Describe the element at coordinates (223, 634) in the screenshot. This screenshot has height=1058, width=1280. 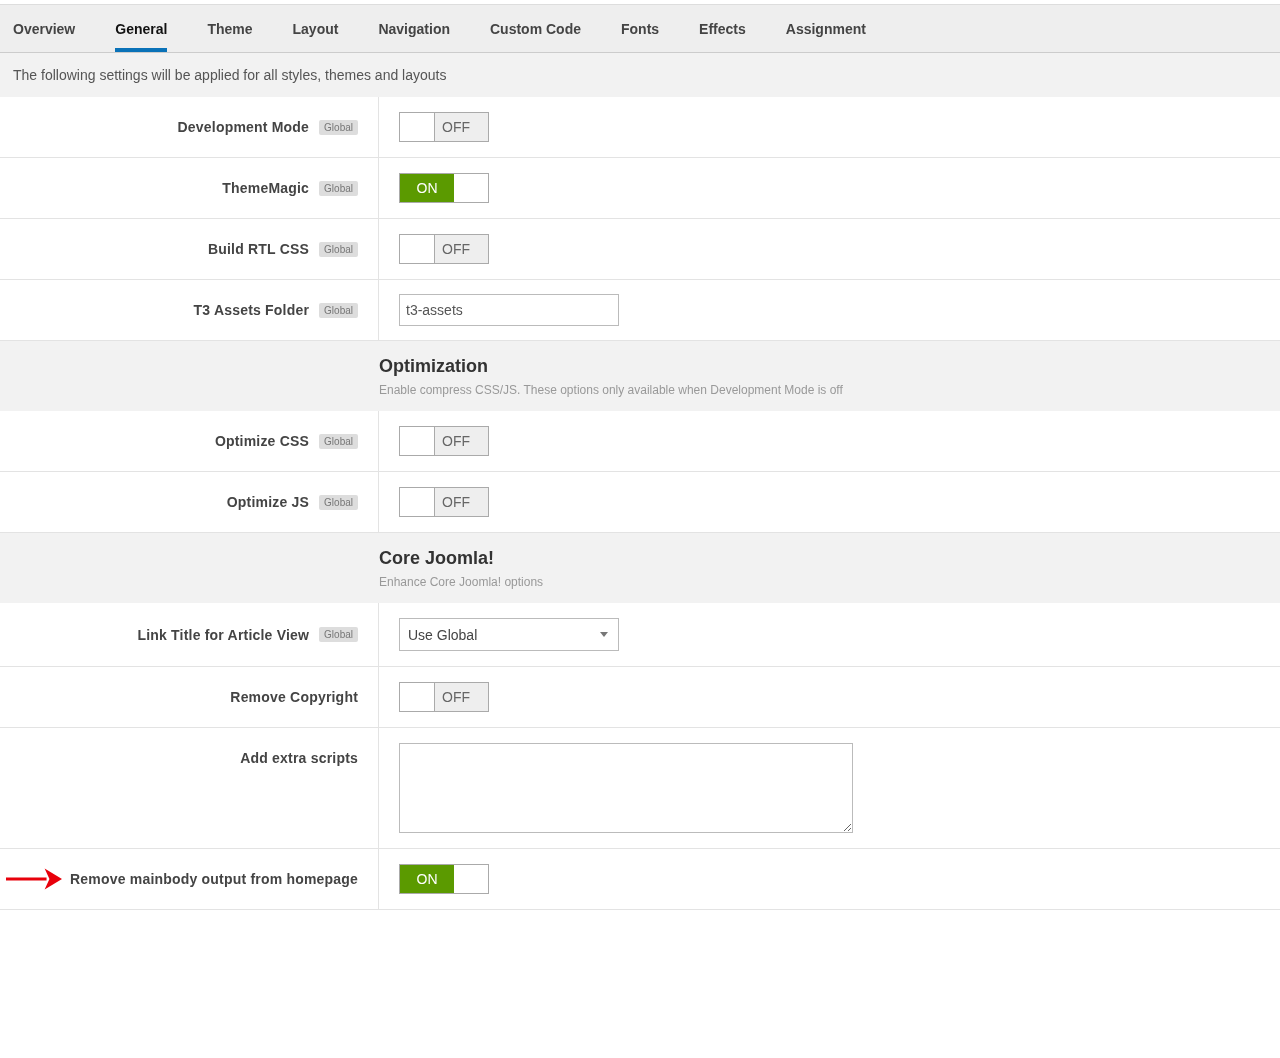
I see `setting-label: Link Title for Article View` at that location.